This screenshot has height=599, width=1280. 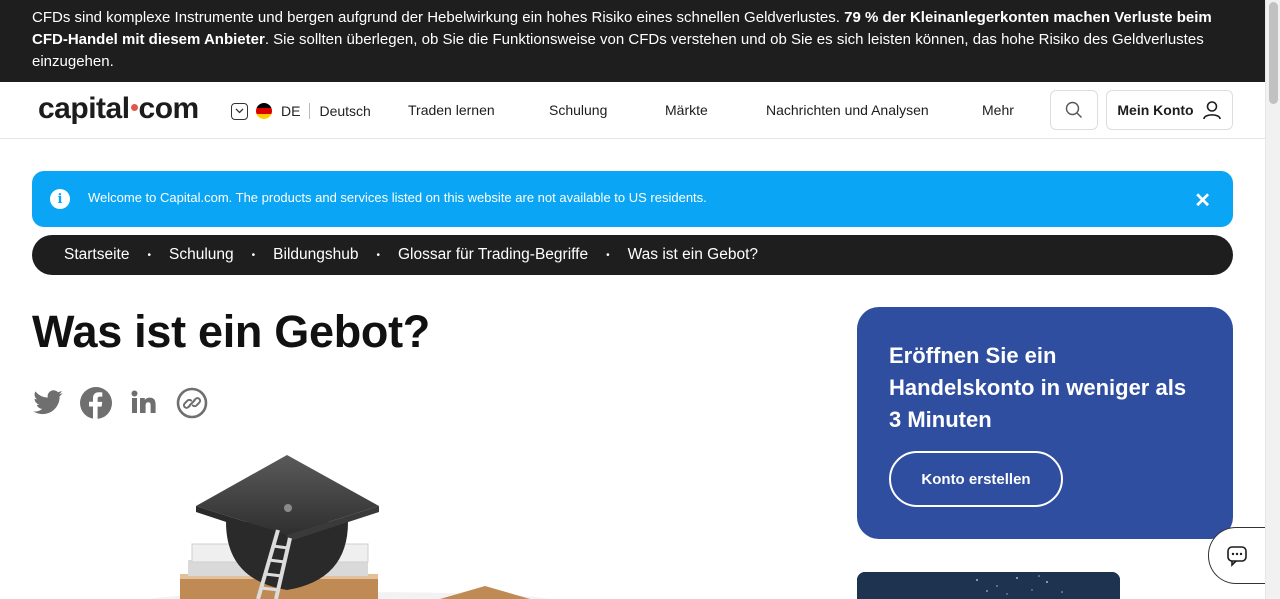 What do you see at coordinates (998, 110) in the screenshot?
I see `nav-mehr: Mehr` at bounding box center [998, 110].